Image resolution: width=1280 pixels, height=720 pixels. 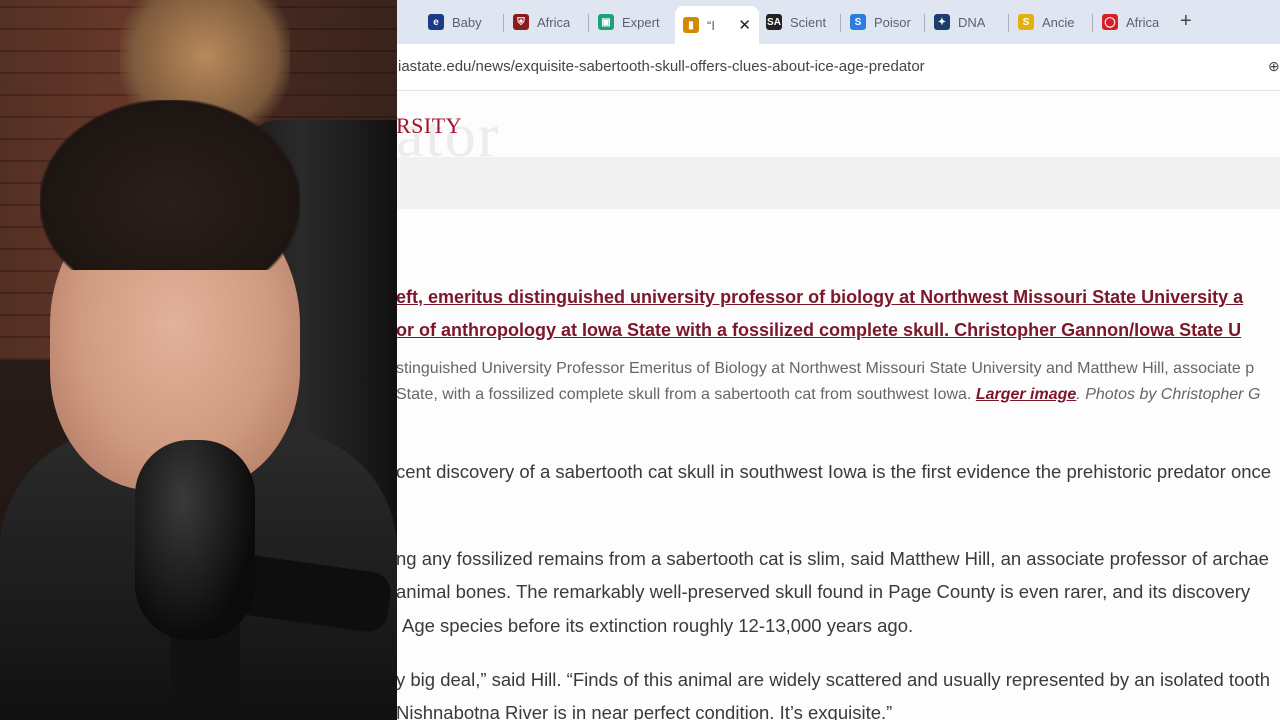 What do you see at coordinates (892, 22) in the screenshot?
I see `tab-title: Poisor` at bounding box center [892, 22].